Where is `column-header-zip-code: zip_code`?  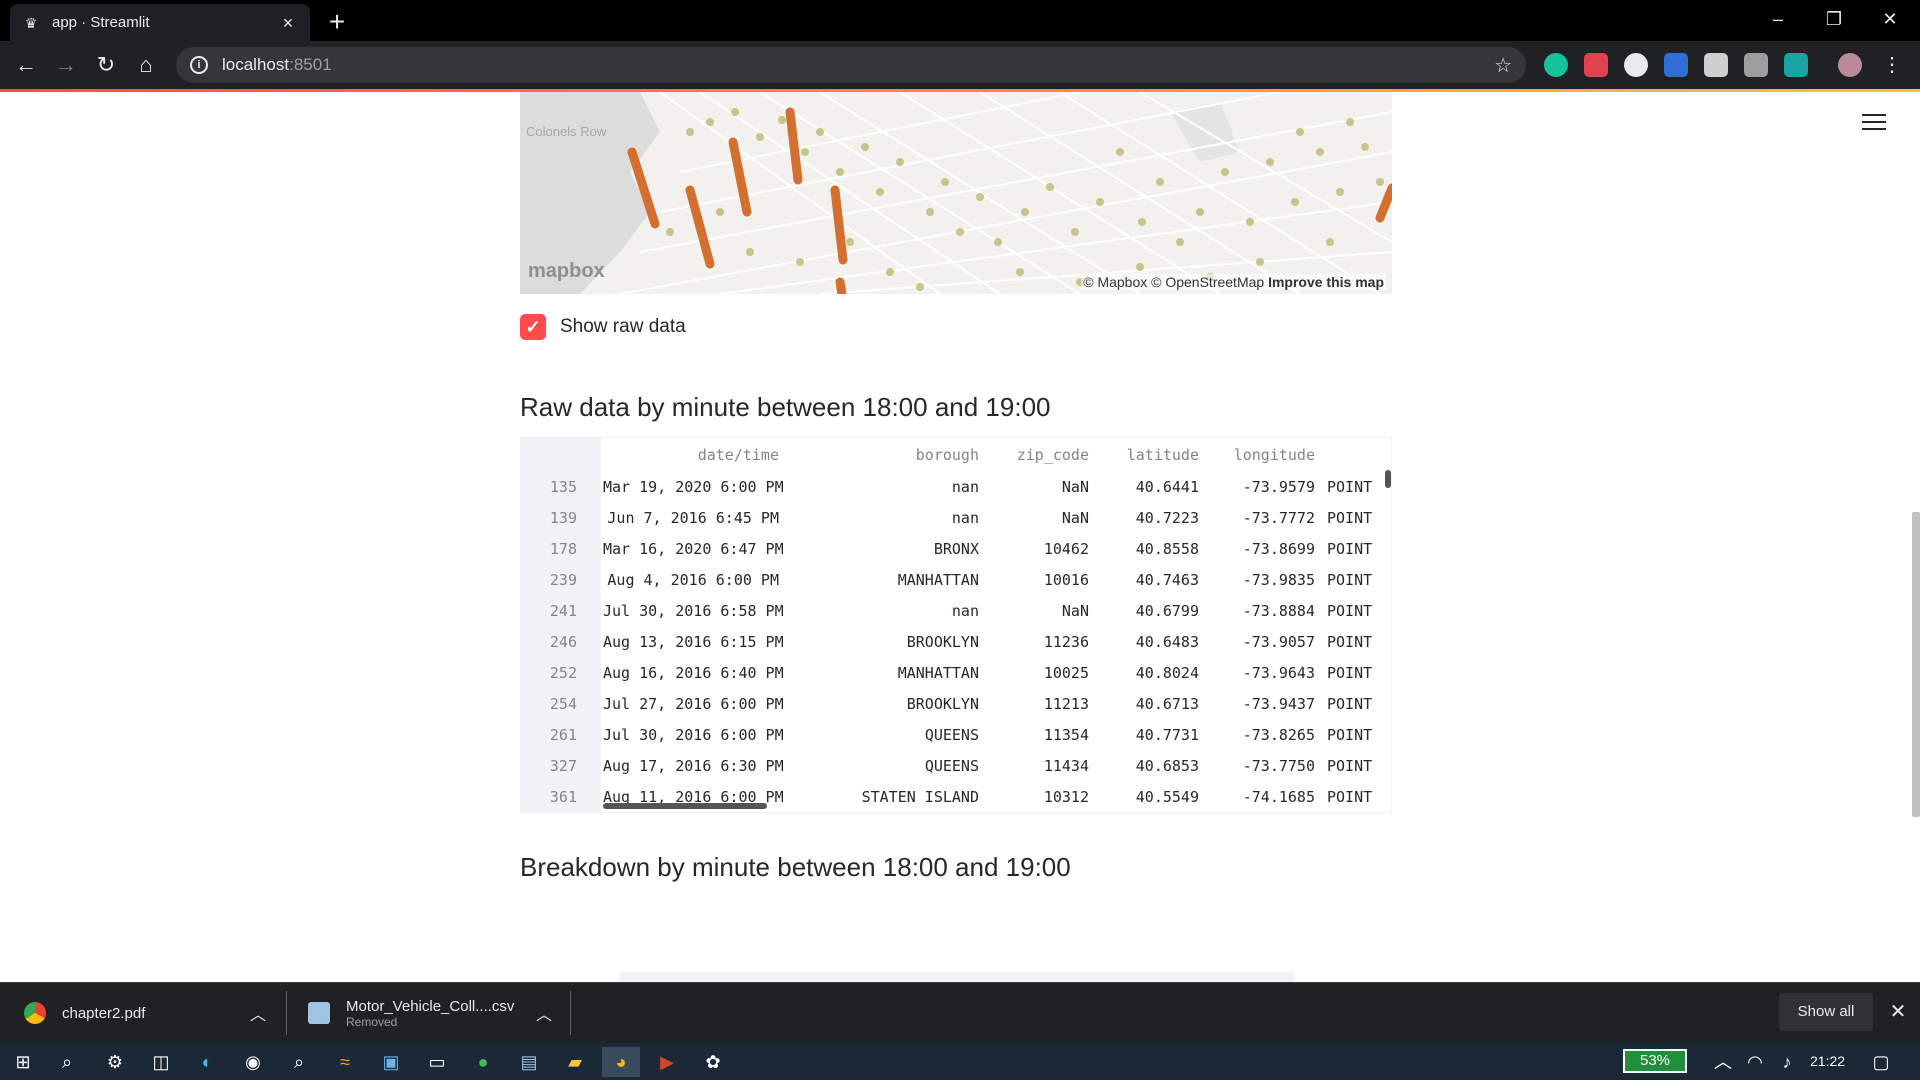
column-header-zip-code: zip_code is located at coordinates (1040, 455).